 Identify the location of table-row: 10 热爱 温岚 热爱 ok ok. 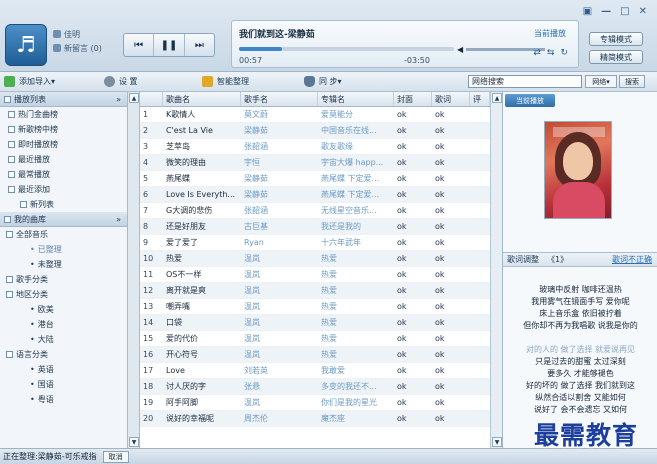
(315, 259).